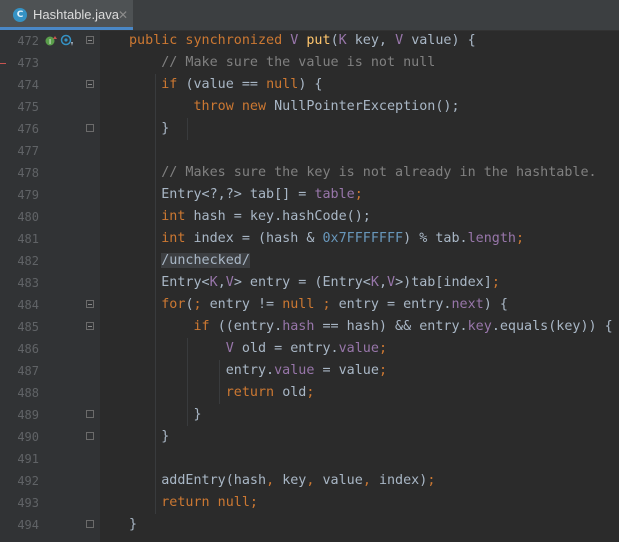  What do you see at coordinates (28, 503) in the screenshot?
I see `line-number: 493` at bounding box center [28, 503].